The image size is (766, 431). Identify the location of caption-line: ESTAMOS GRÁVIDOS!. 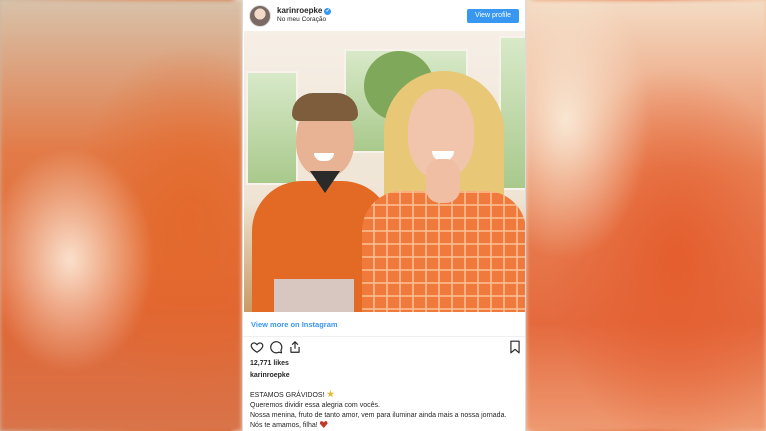
(386, 395).